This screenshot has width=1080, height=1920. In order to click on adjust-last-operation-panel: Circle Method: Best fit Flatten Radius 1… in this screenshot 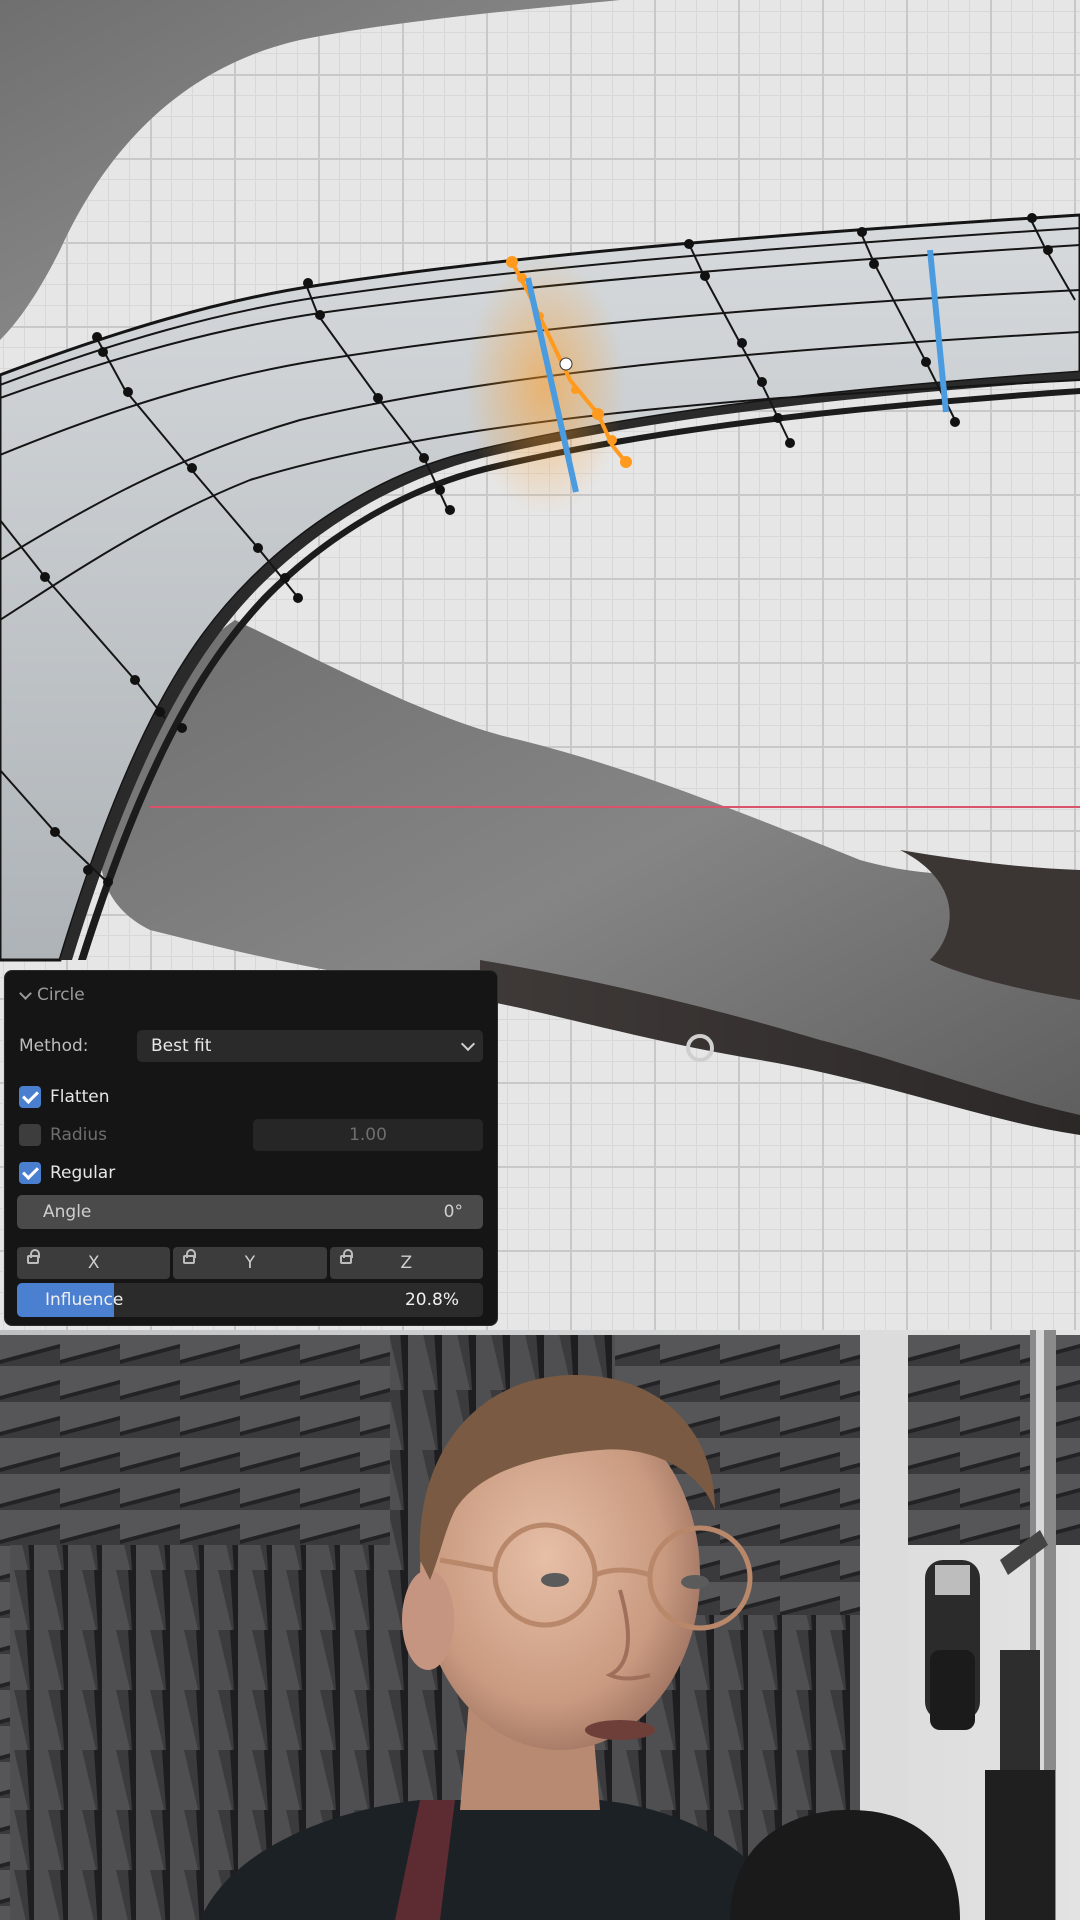, I will do `click(251, 1148)`.